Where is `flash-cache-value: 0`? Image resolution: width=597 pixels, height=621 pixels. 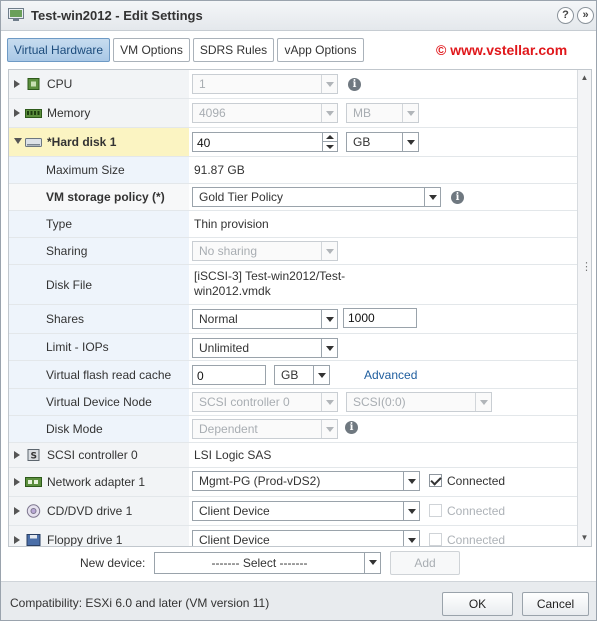 flash-cache-value: 0 is located at coordinates (200, 376).